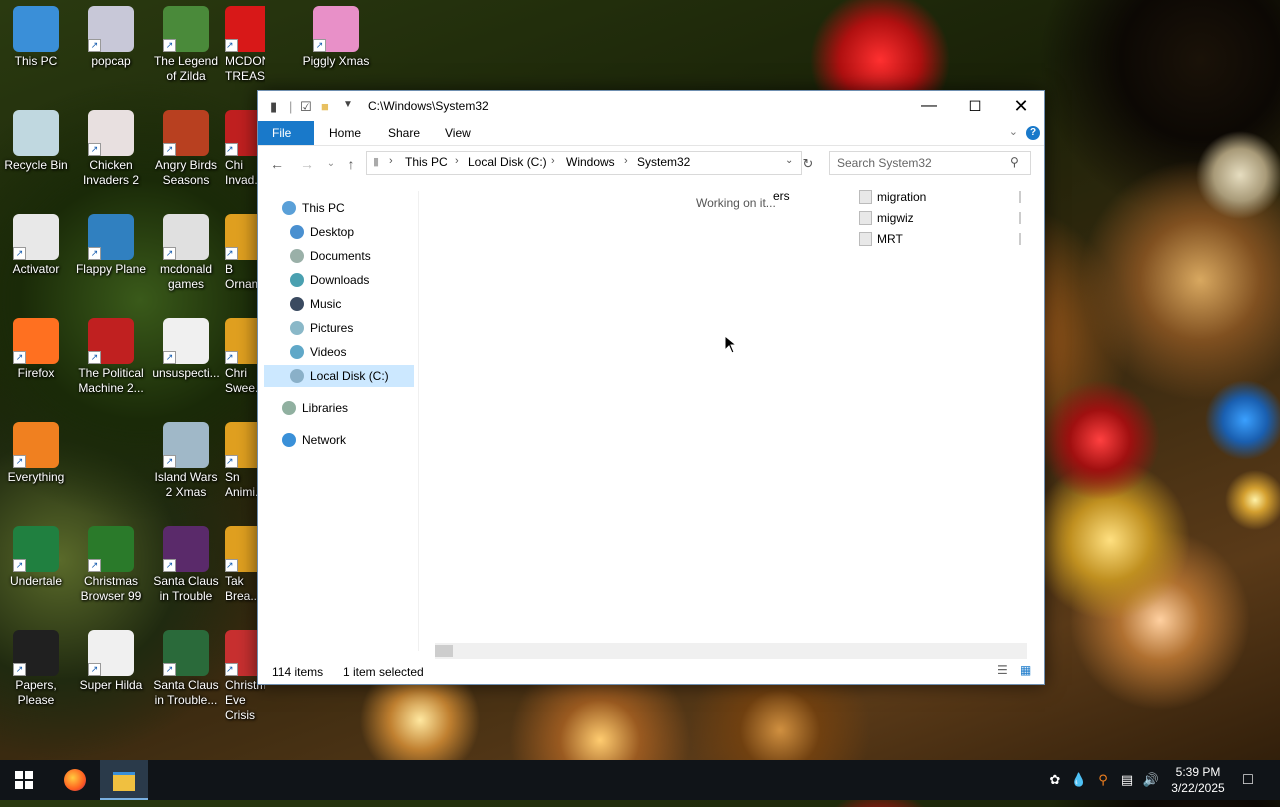 Image resolution: width=1280 pixels, height=807 pixels. Describe the element at coordinates (1055, 780) in the screenshot. I see `tray-app-icon: ✿` at that location.